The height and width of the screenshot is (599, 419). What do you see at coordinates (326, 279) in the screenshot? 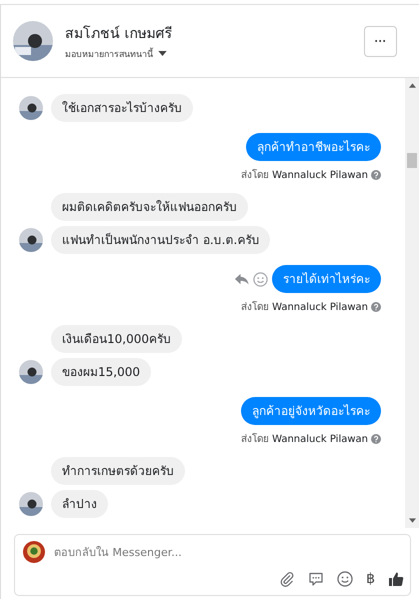
I see `message-bubble: รายได้เท่าไหร่คะ` at bounding box center [326, 279].